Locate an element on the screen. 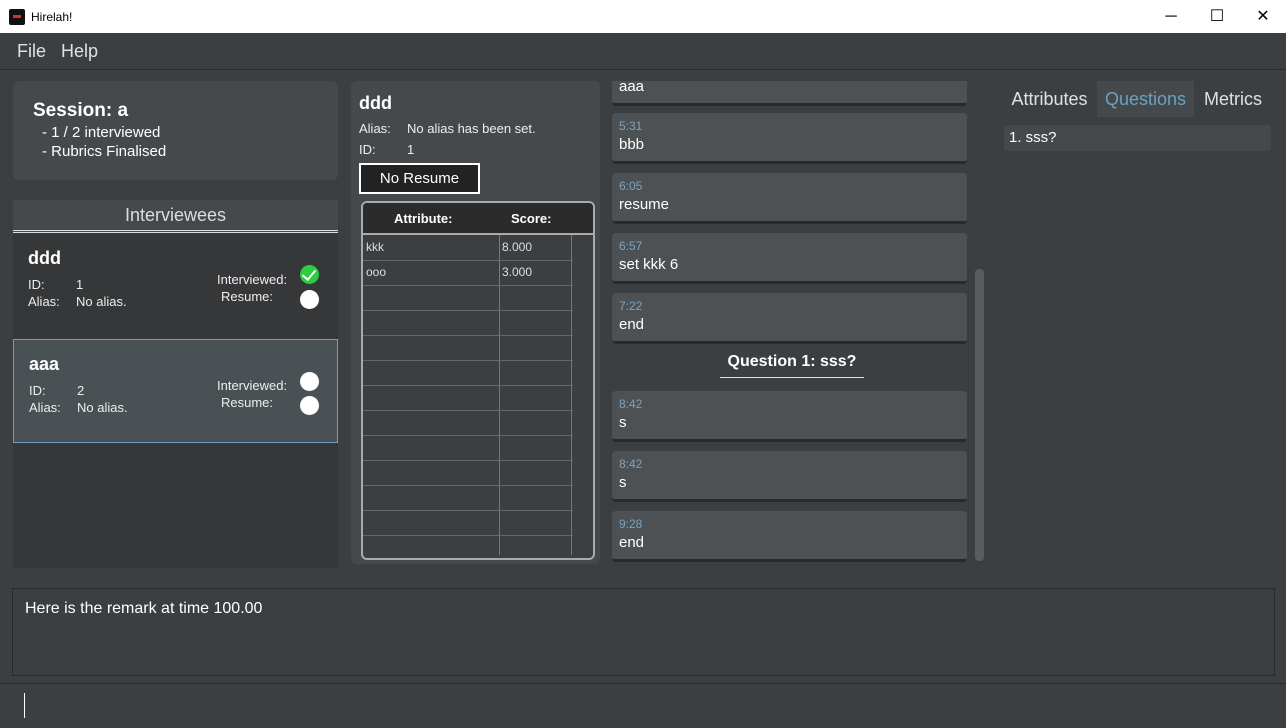 The image size is (1286, 728). session-interviewed-count: - 1 / 2 interviewed is located at coordinates (101, 132).